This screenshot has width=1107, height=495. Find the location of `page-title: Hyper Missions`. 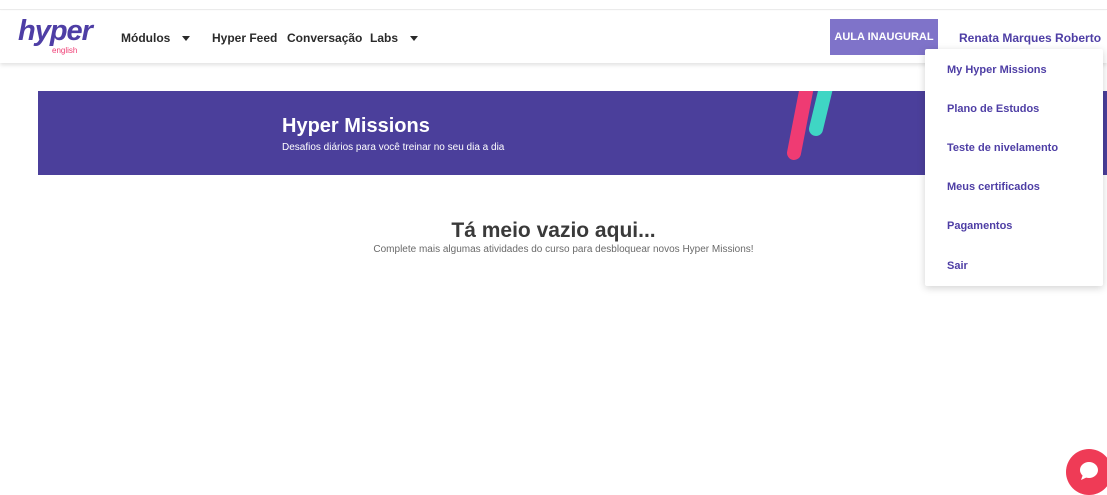

page-title: Hyper Missions is located at coordinates (356, 126).